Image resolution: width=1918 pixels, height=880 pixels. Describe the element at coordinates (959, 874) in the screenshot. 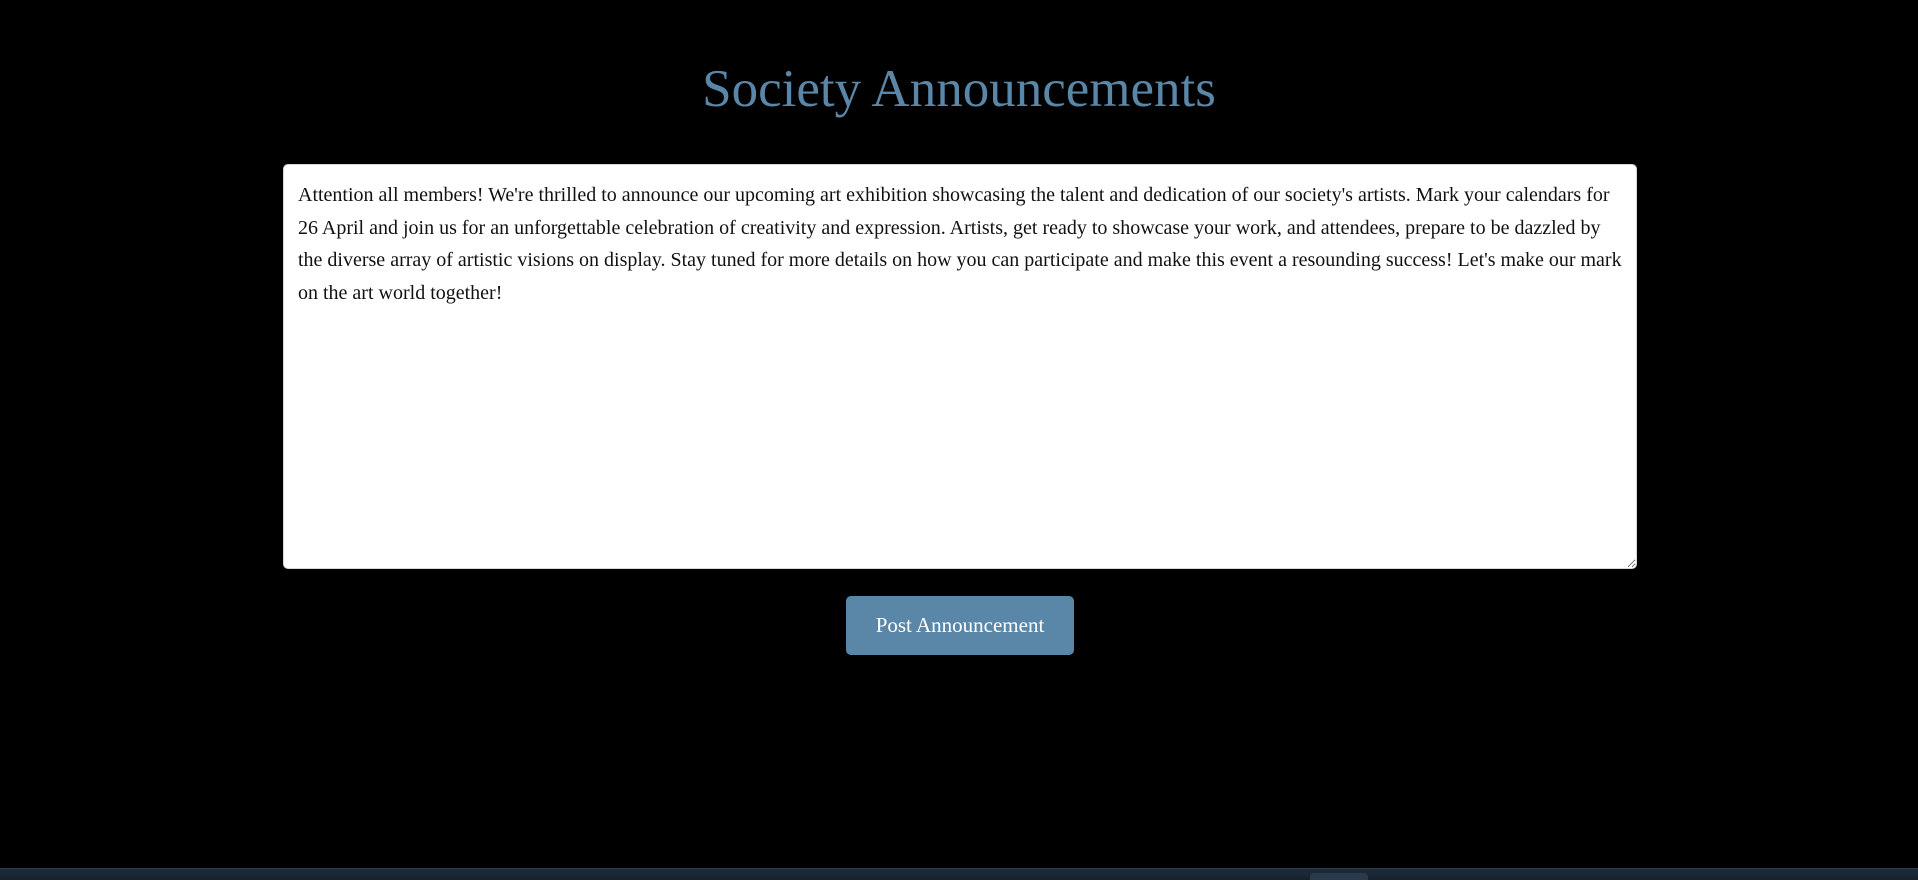

I see `taskbar` at that location.